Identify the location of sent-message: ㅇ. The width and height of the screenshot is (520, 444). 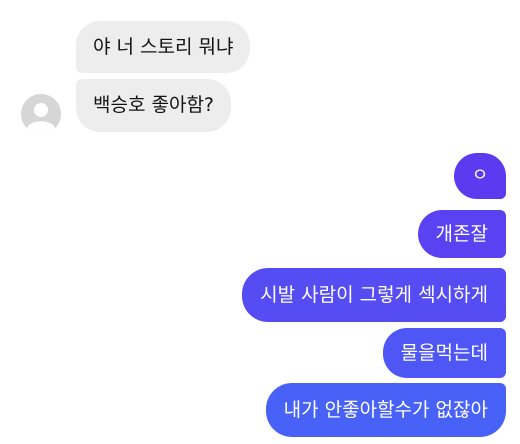
(480, 176).